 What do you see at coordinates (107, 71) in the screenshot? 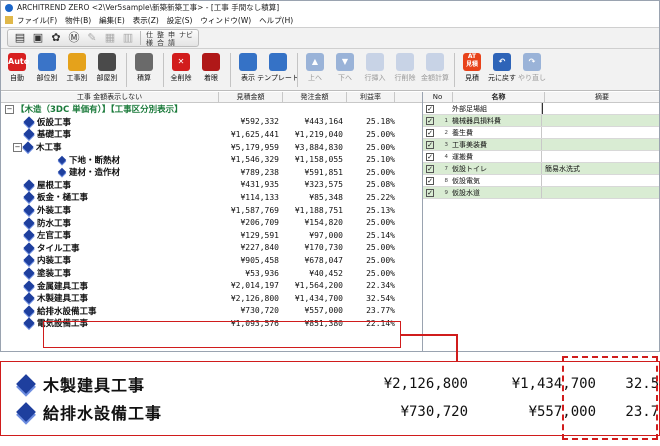
I see `toolbar-button-3: 部屋別` at bounding box center [107, 71].